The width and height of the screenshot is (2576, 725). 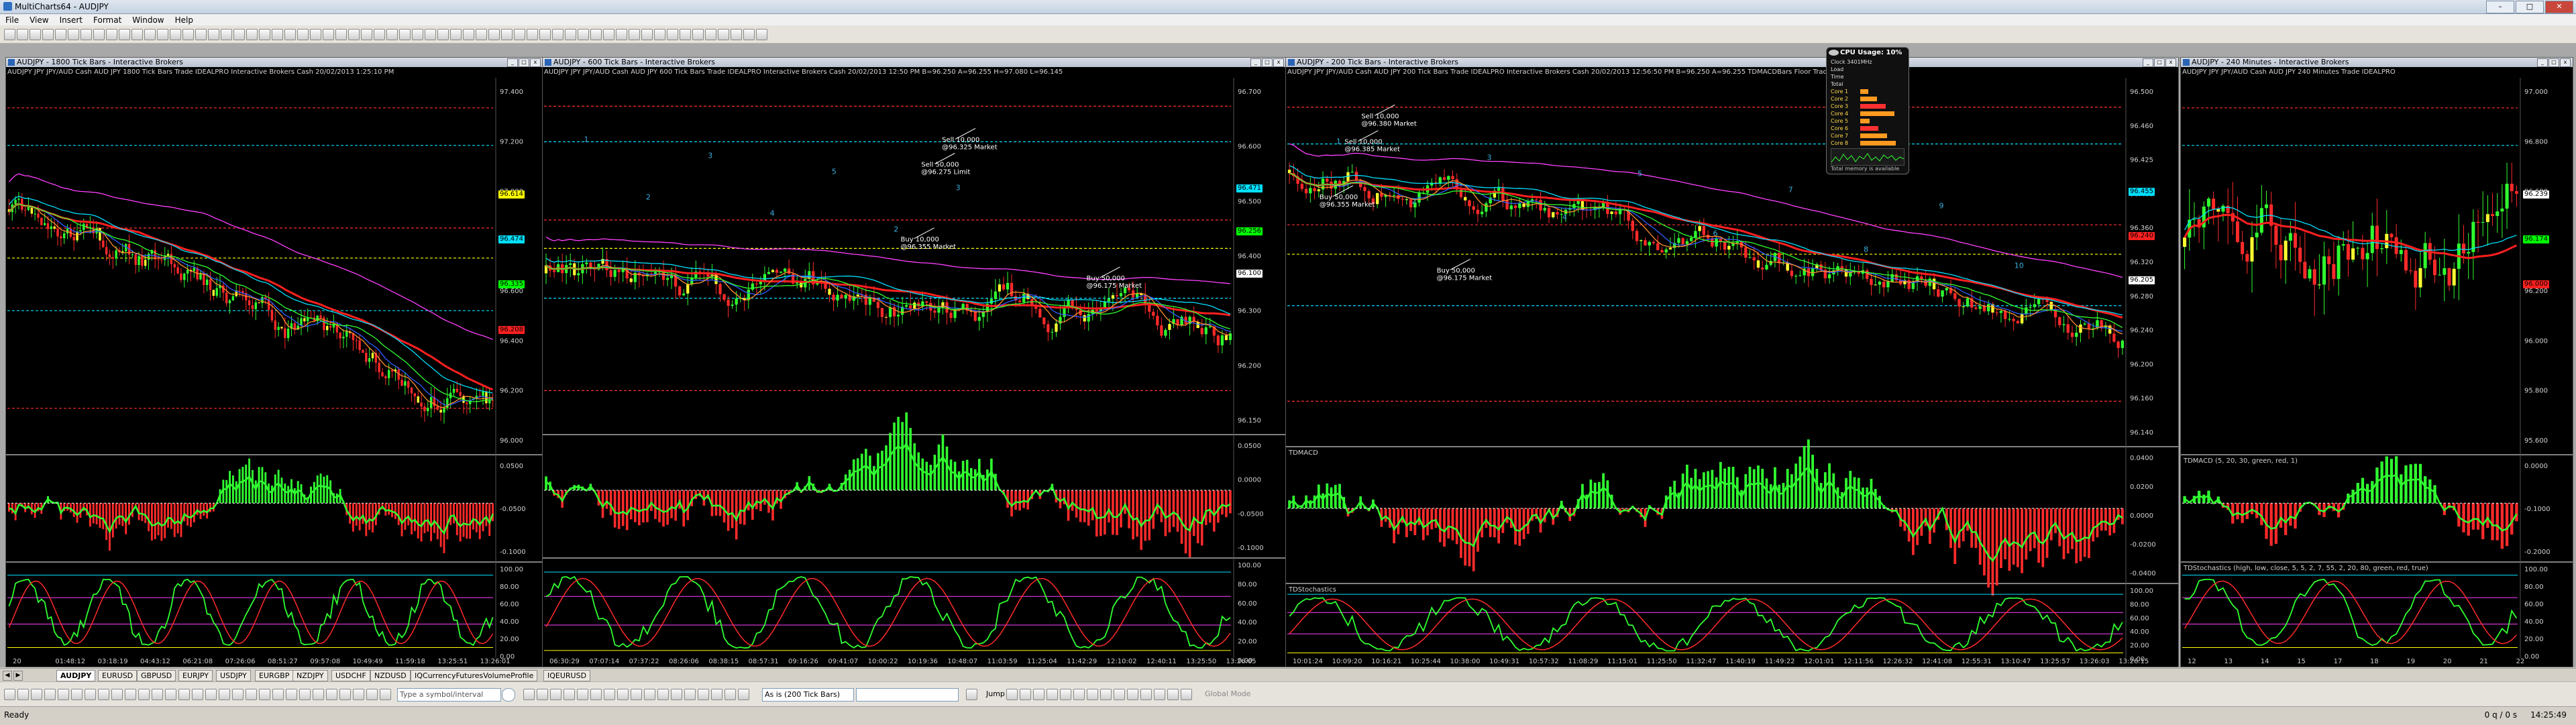 I want to click on tab-usdjpy: USDJPY, so click(x=233, y=675).